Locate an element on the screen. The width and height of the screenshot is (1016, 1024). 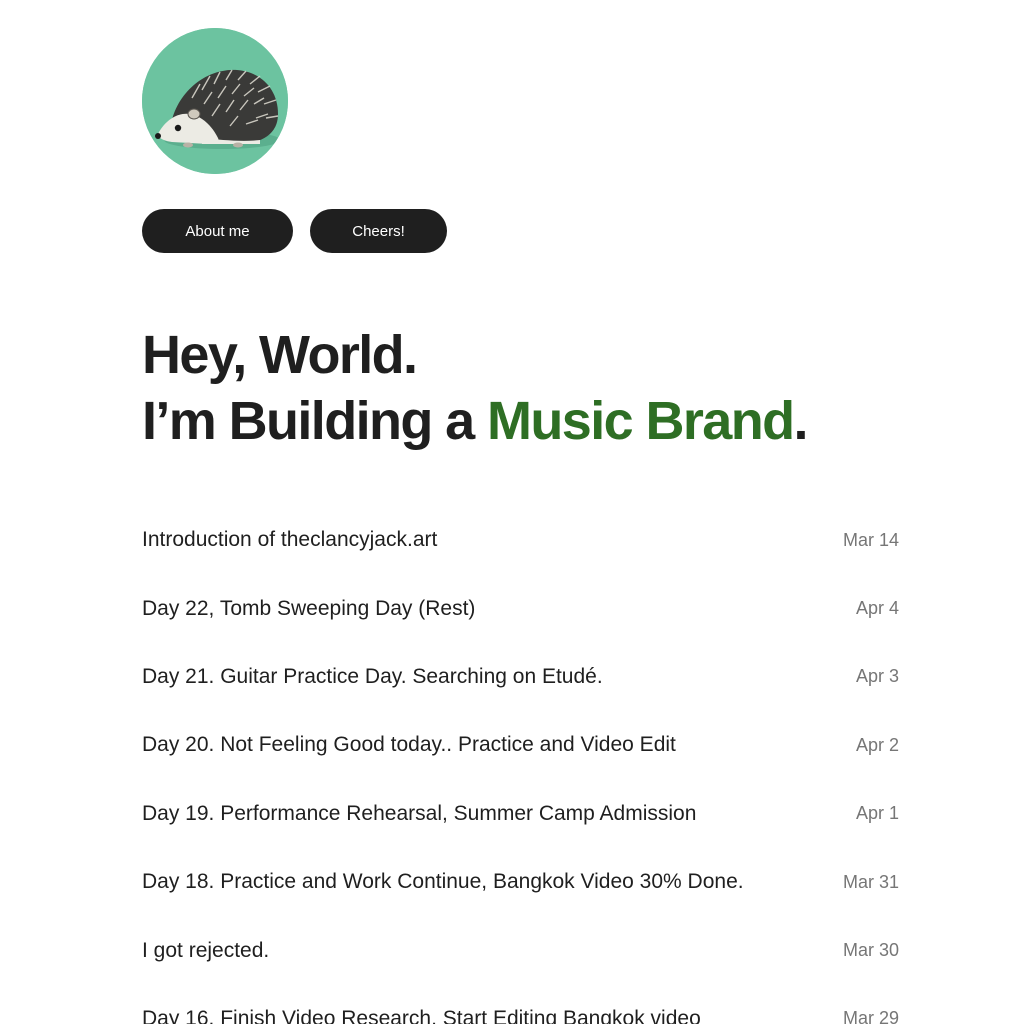
hedgehog-avatar-icon is located at coordinates (215, 101).